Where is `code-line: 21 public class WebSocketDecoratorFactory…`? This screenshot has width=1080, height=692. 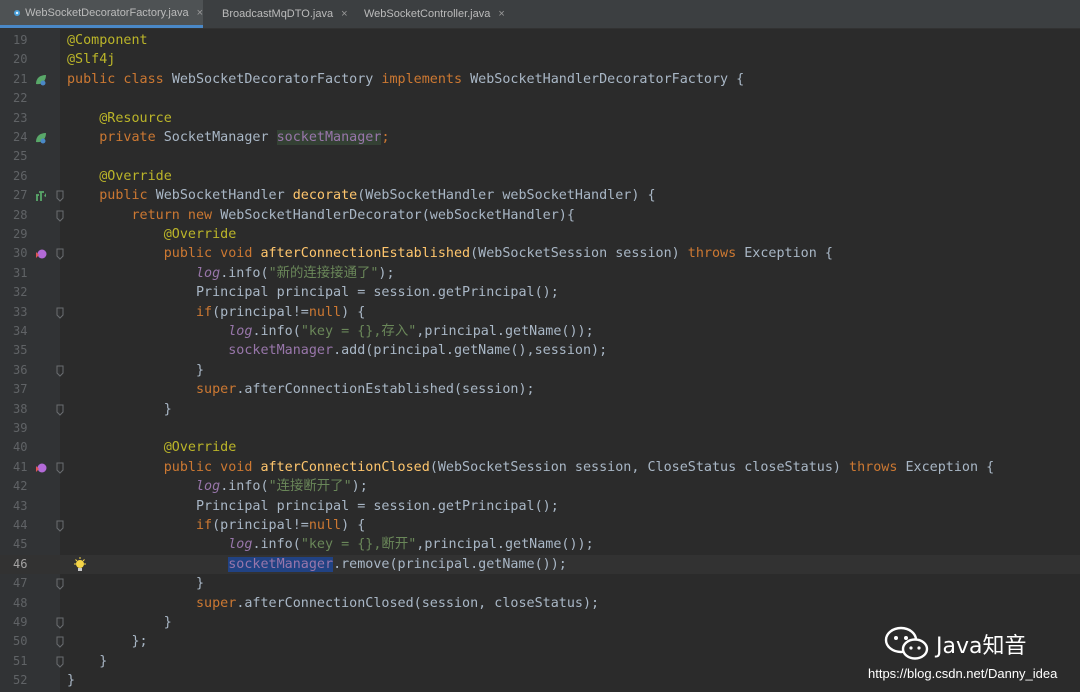
code-line: 21 public class WebSocketDecoratorFactory… is located at coordinates (540, 79).